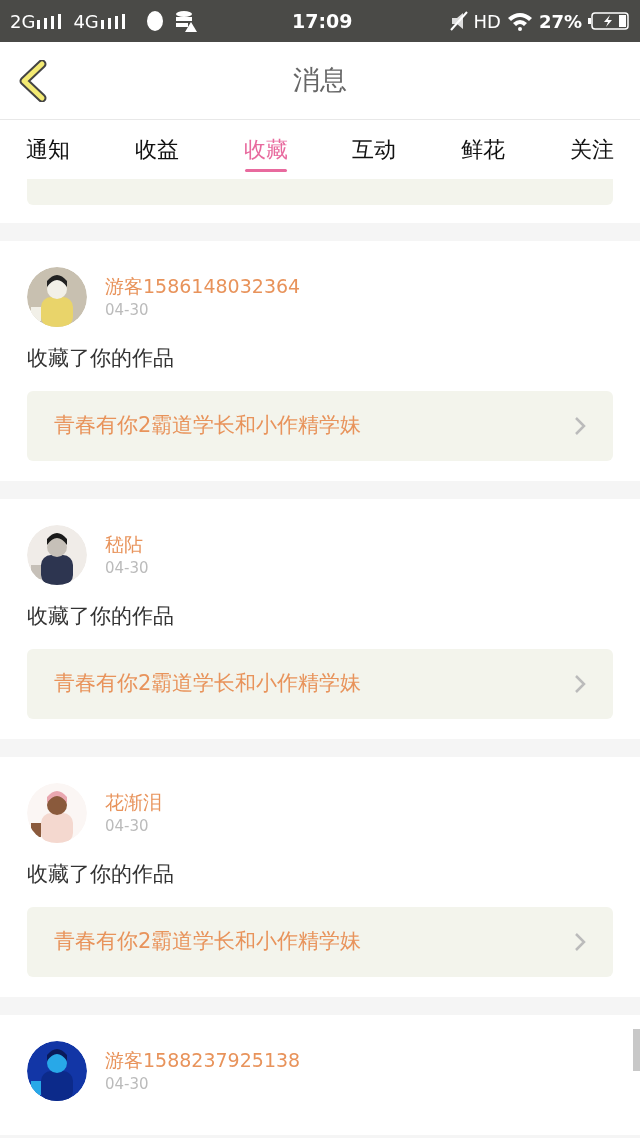  What do you see at coordinates (636, 1050) in the screenshot?
I see `scrollbar` at bounding box center [636, 1050].